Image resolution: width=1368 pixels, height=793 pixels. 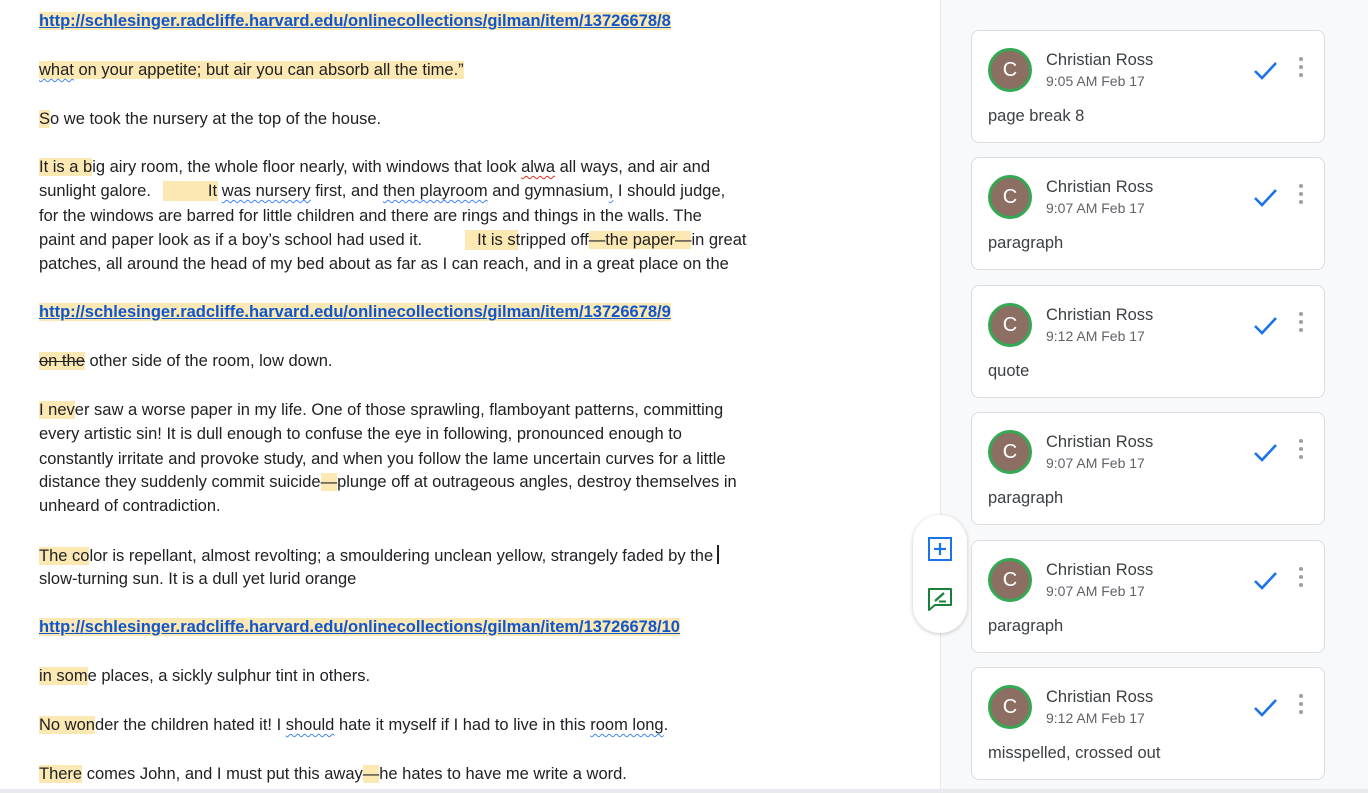 What do you see at coordinates (633, 167) in the screenshot?
I see `text-run: all ways, and air and` at bounding box center [633, 167].